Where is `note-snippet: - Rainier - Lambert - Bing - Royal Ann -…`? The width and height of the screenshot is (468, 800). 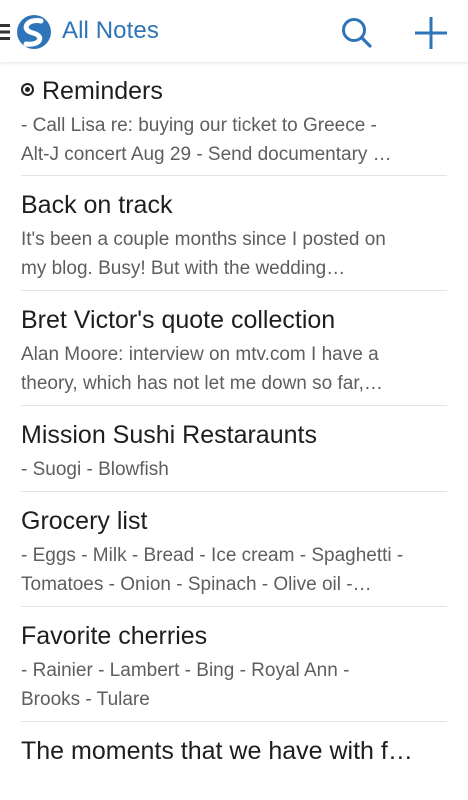
note-snippet: - Rainier - Lambert - Bing - Royal Ann -… is located at coordinates (234, 685).